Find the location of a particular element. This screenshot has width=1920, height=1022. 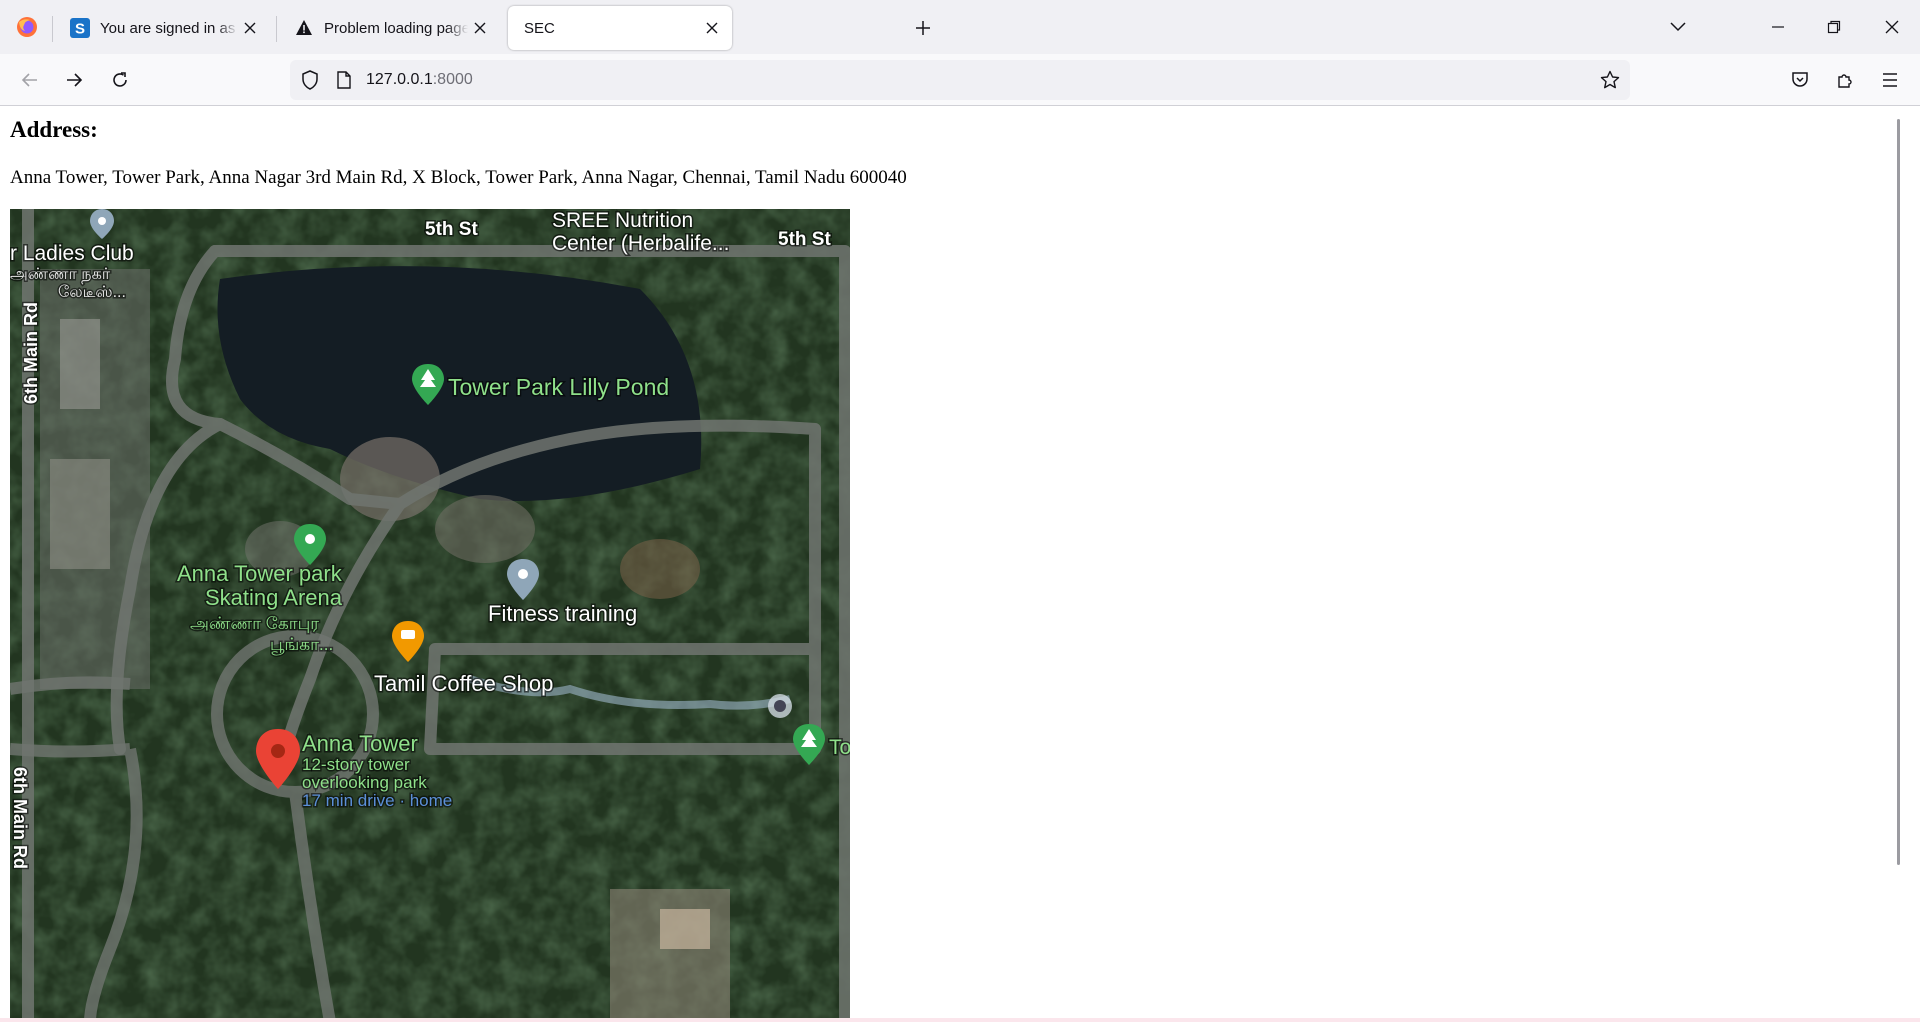

poi-label-skating-arena: Skating Arena is located at coordinates (274, 597).